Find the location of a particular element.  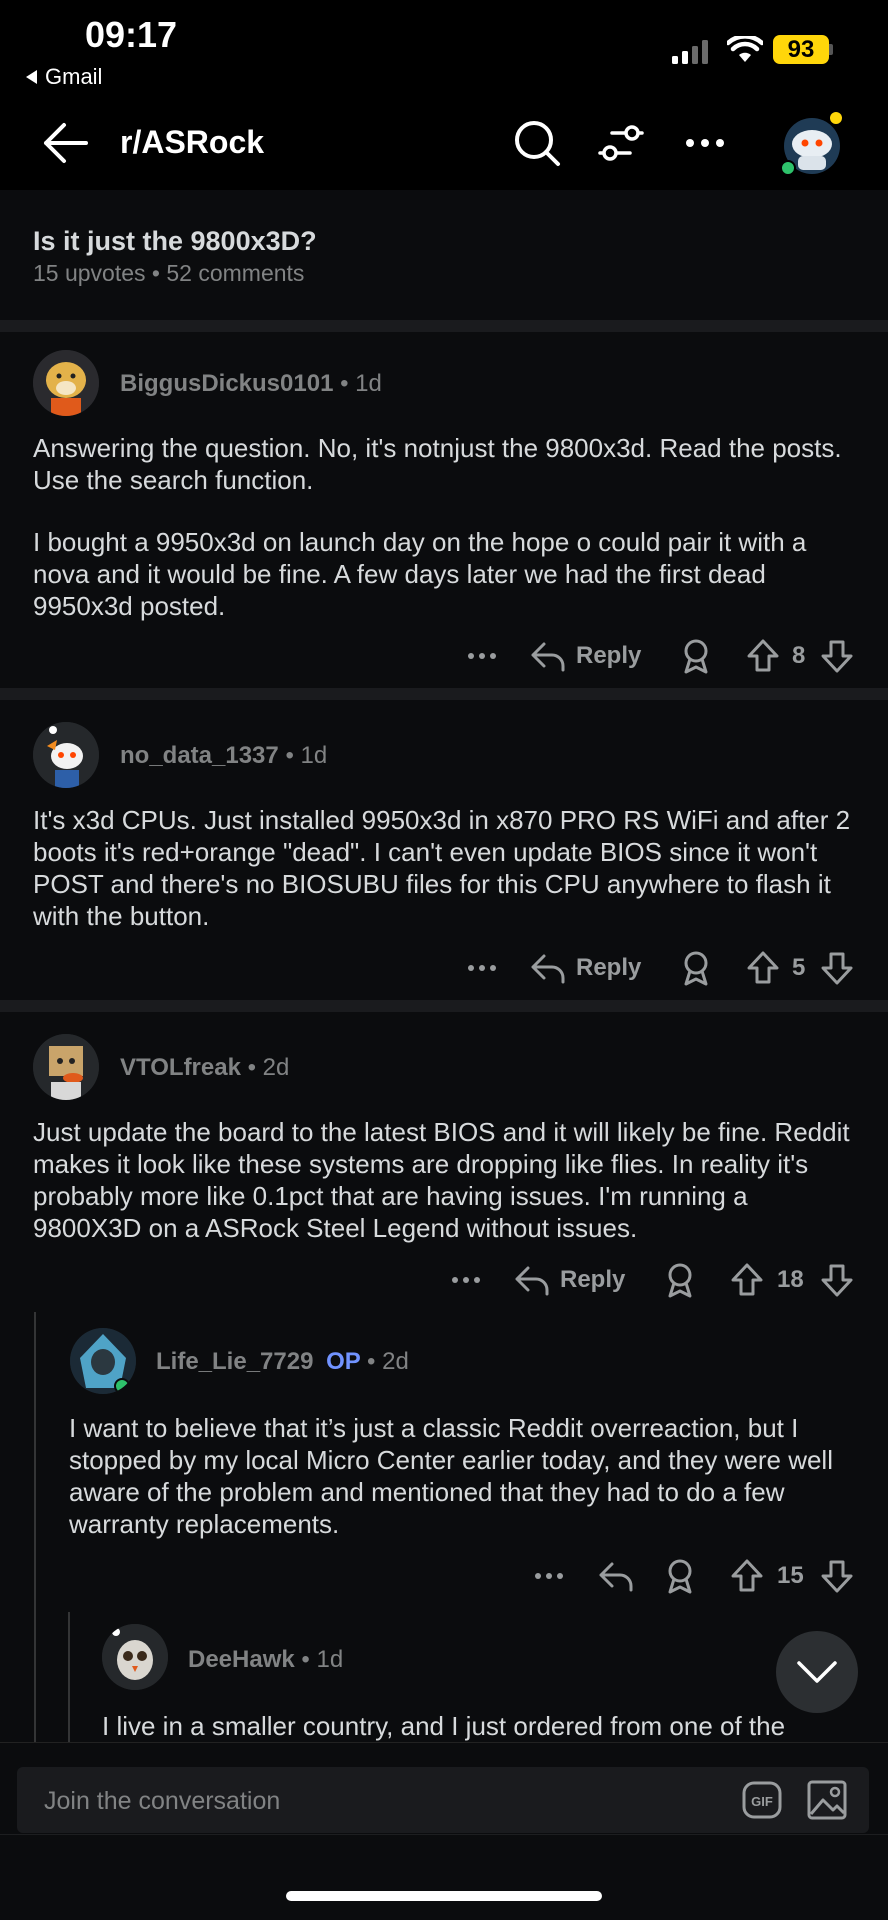

snoo-avatar-icon is located at coordinates (66, 755).